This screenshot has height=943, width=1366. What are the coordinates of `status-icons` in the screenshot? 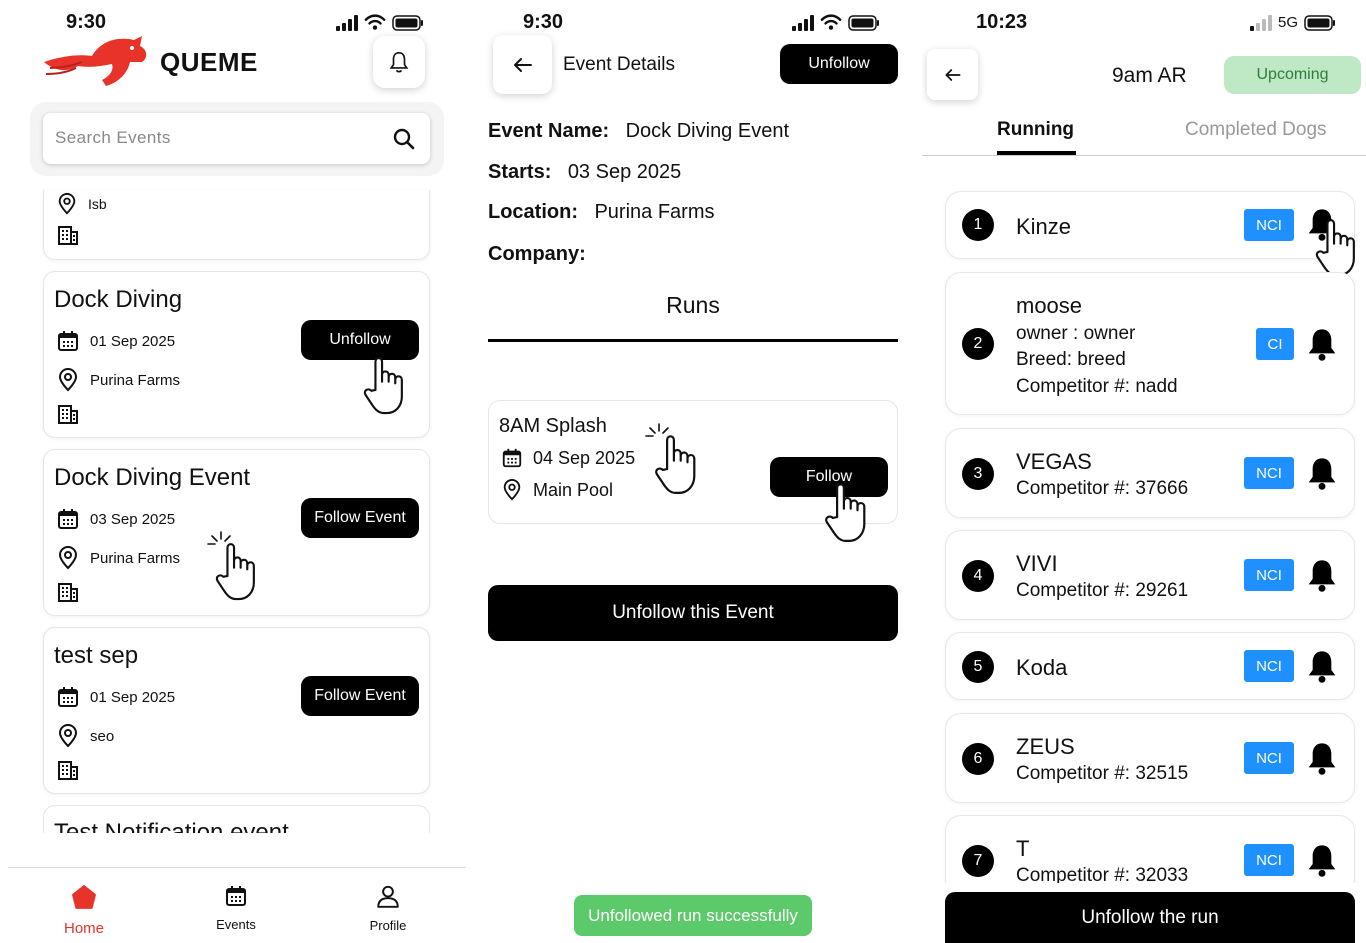 It's located at (380, 22).